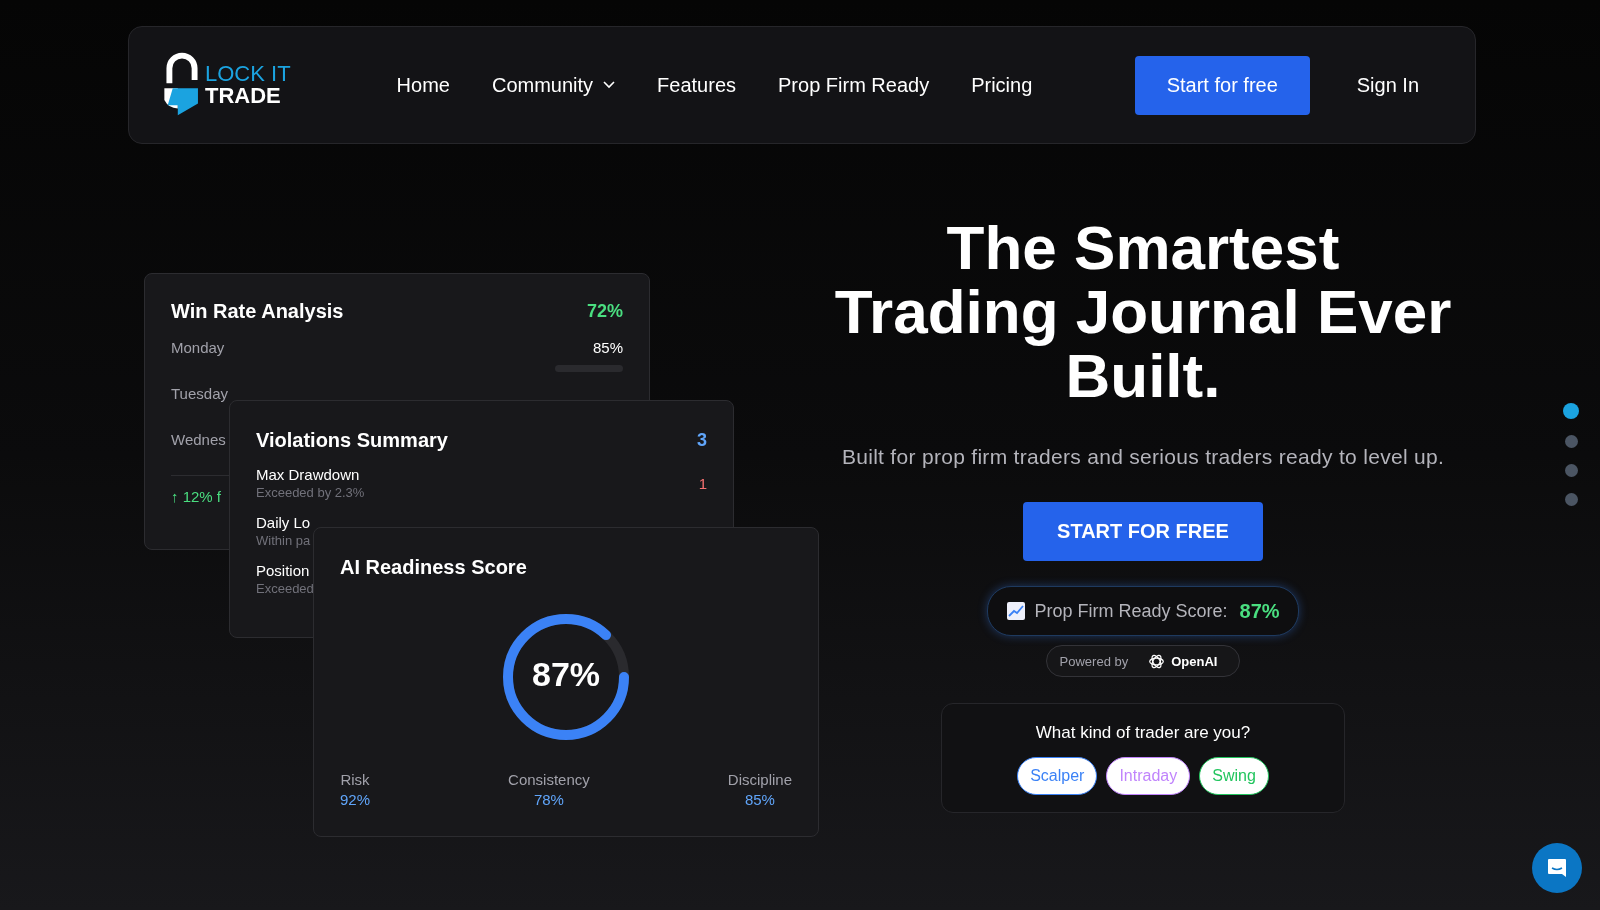 The height and width of the screenshot is (910, 1600). Describe the element at coordinates (759, 799) in the screenshot. I see `metric-value: 85%` at that location.